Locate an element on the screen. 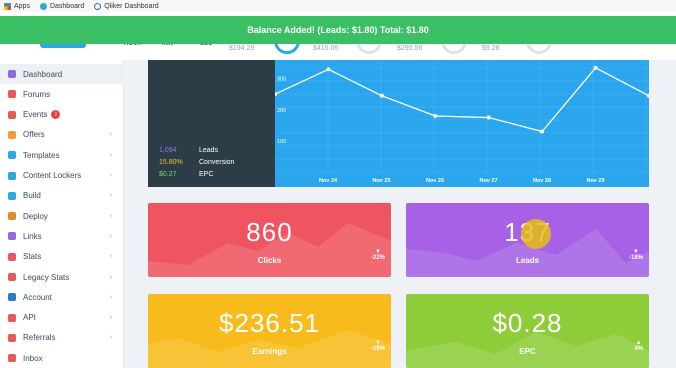 This screenshot has height=368, width=676. y-tick-label: 300 is located at coordinates (281, 80).